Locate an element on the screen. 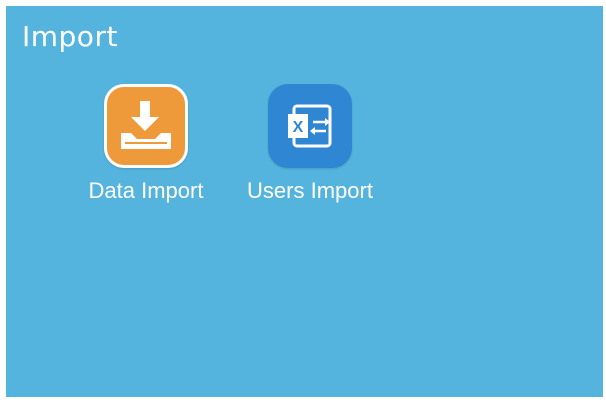  data-import-icon-tile is located at coordinates (146, 126).